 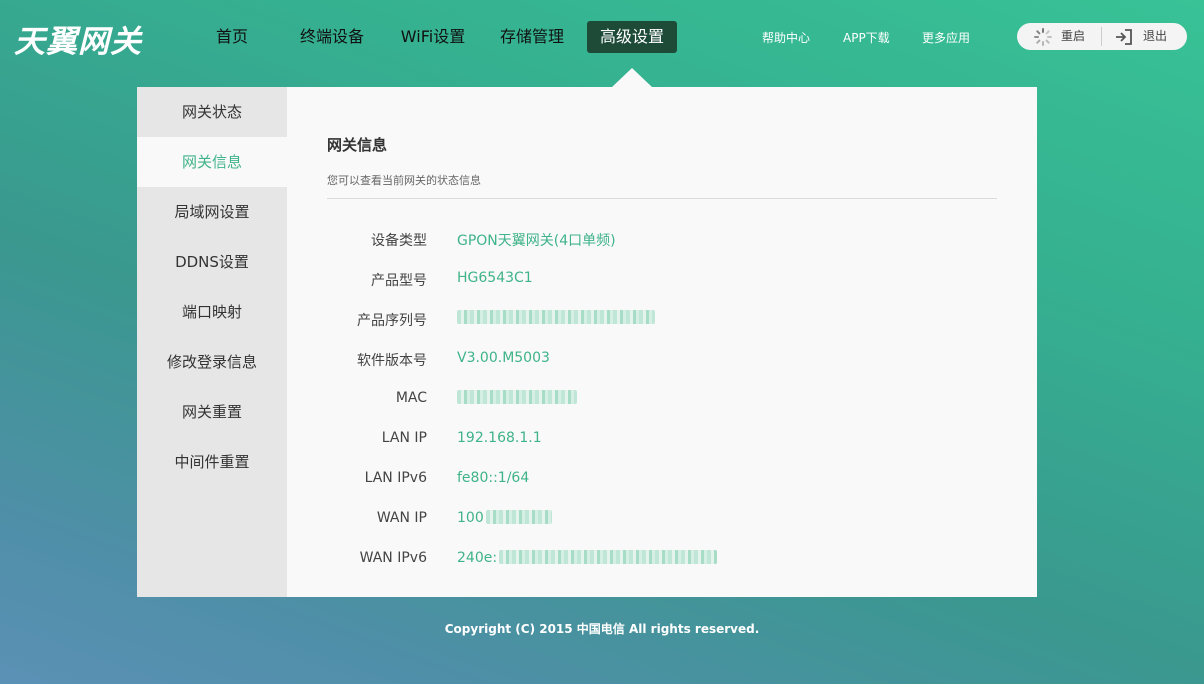 What do you see at coordinates (632, 37) in the screenshot?
I see `nav-item-advanced: 高级设置` at bounding box center [632, 37].